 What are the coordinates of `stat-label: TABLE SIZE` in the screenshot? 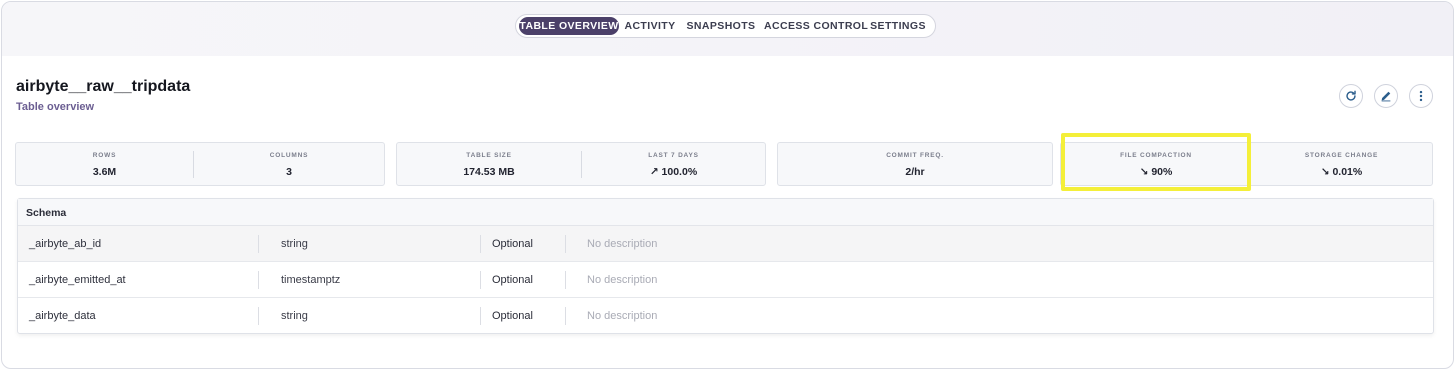 It's located at (489, 155).